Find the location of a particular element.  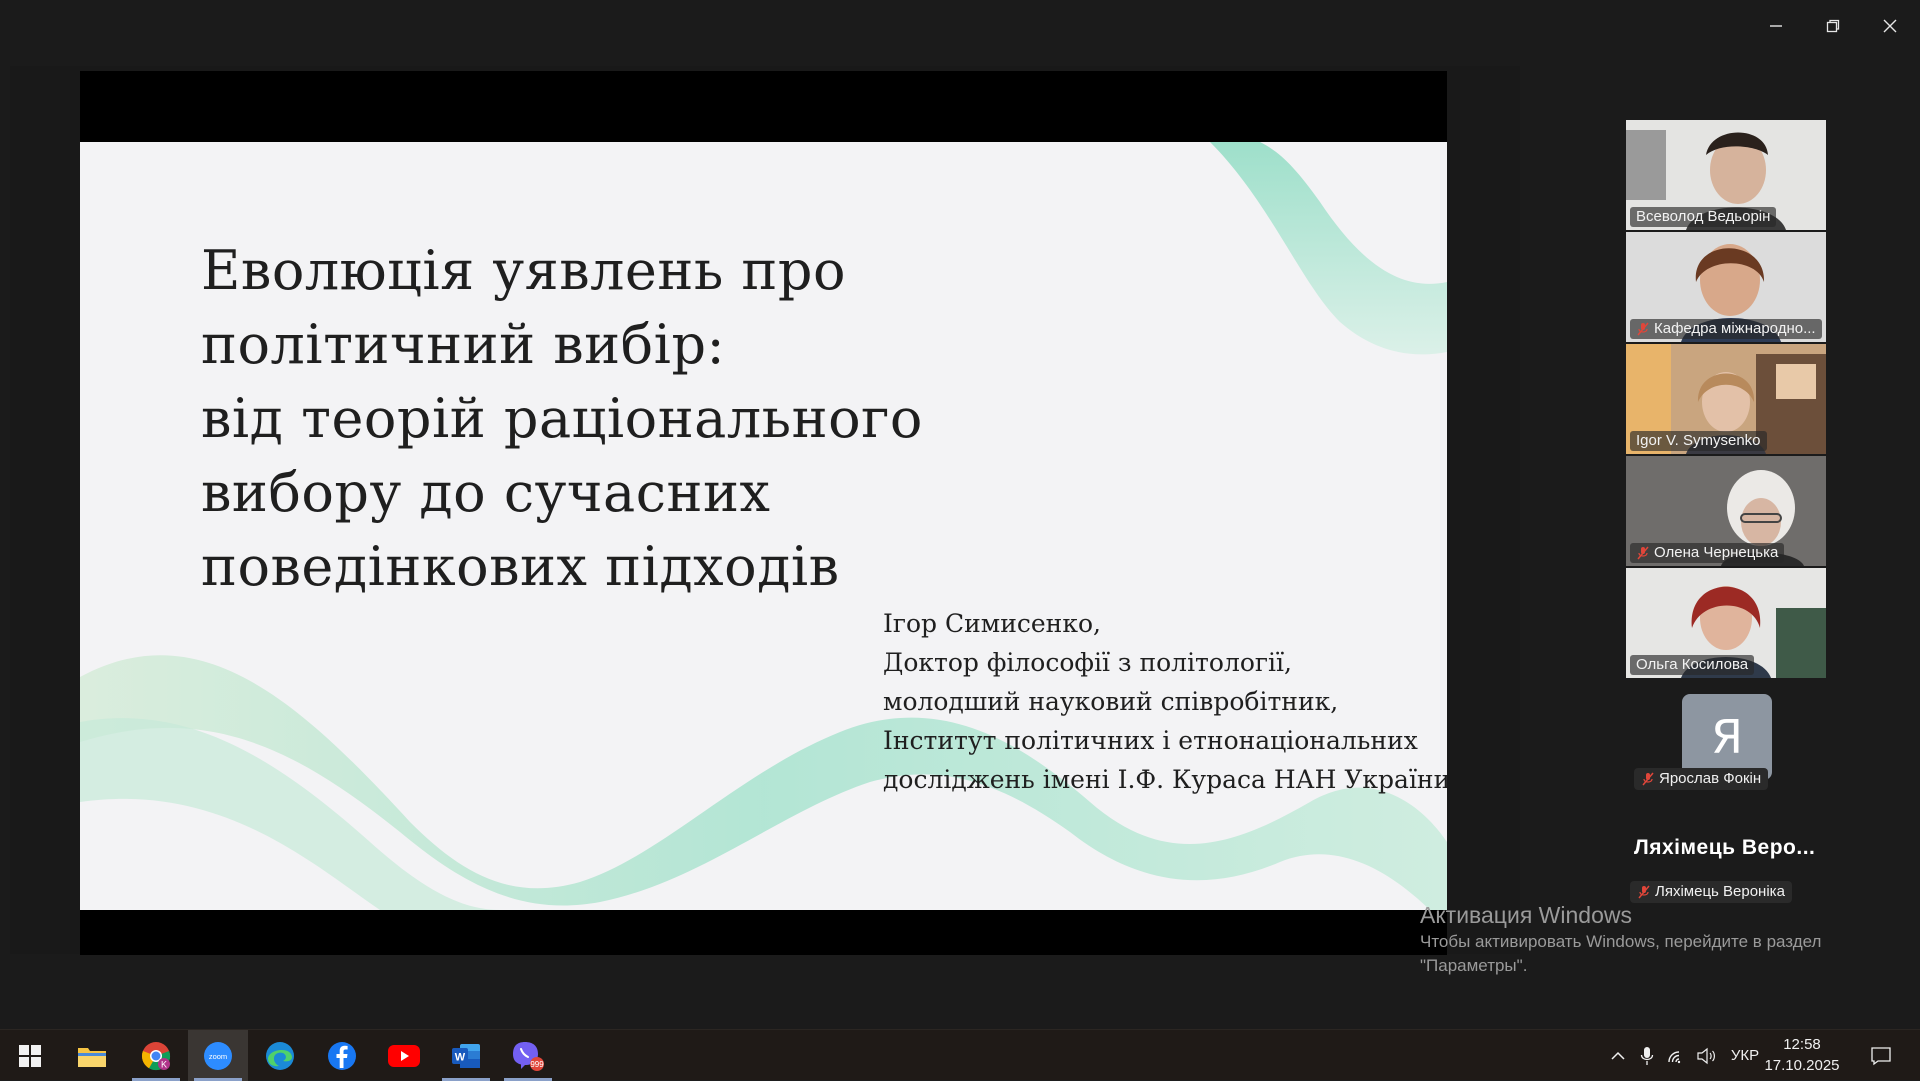

slide-title-line: Еволюція уявлень про is located at coordinates (524, 270).